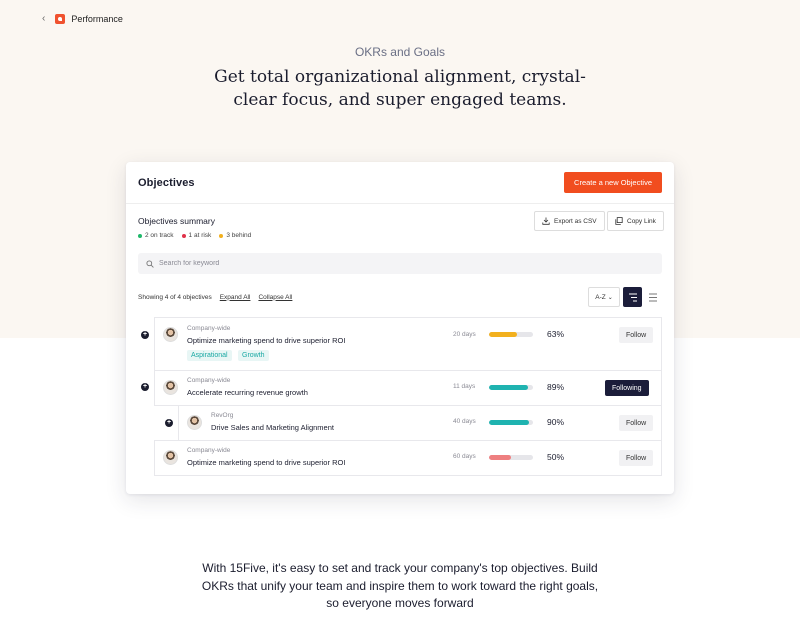  I want to click on showing-count: Showing 4 of 4 objectives, so click(175, 297).